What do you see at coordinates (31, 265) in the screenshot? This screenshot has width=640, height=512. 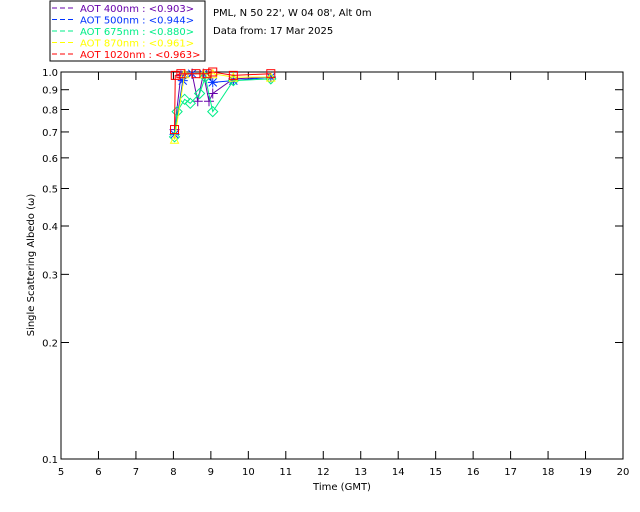 I see `y-axis-label: Single Scattering Albedo (ω)` at bounding box center [31, 265].